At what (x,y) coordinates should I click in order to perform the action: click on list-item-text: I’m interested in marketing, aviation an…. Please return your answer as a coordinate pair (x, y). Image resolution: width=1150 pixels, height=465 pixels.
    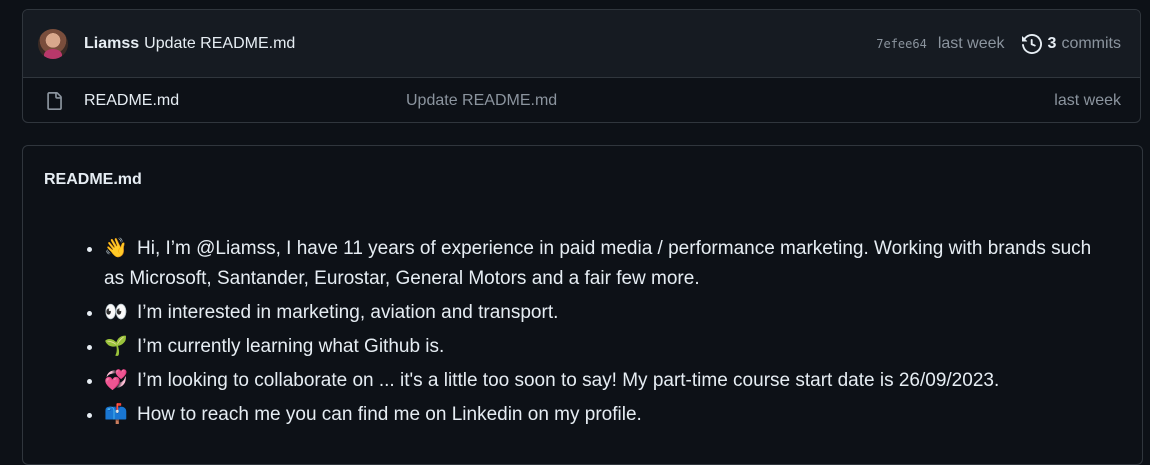
    Looking at the image, I should click on (348, 312).